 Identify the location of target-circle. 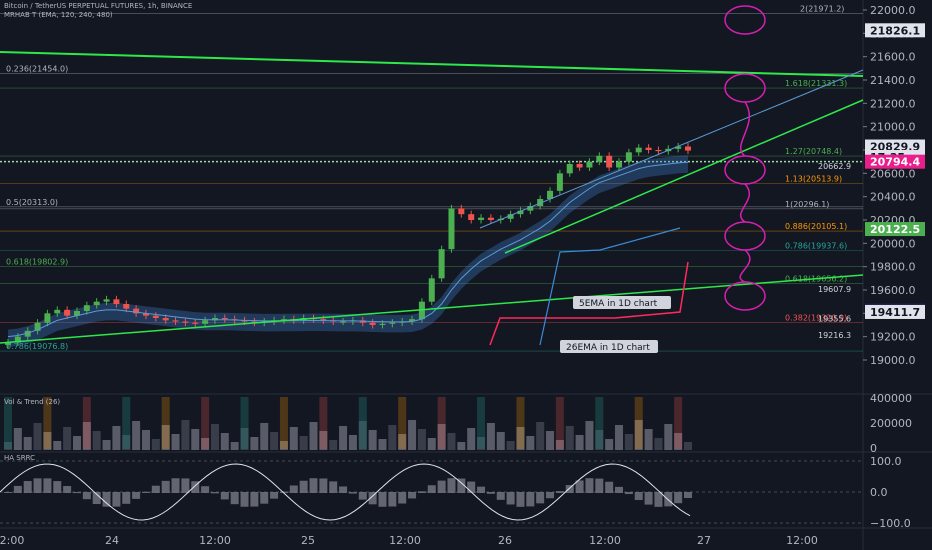
(745, 296).